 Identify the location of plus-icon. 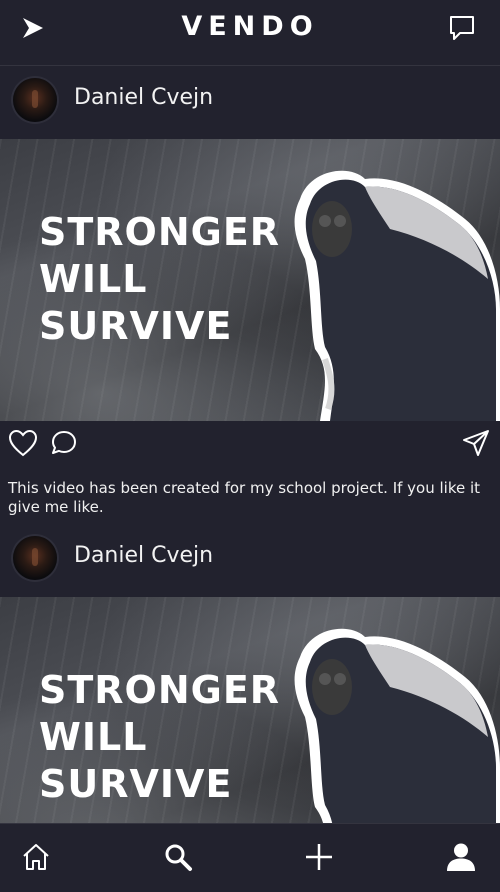
(319, 857).